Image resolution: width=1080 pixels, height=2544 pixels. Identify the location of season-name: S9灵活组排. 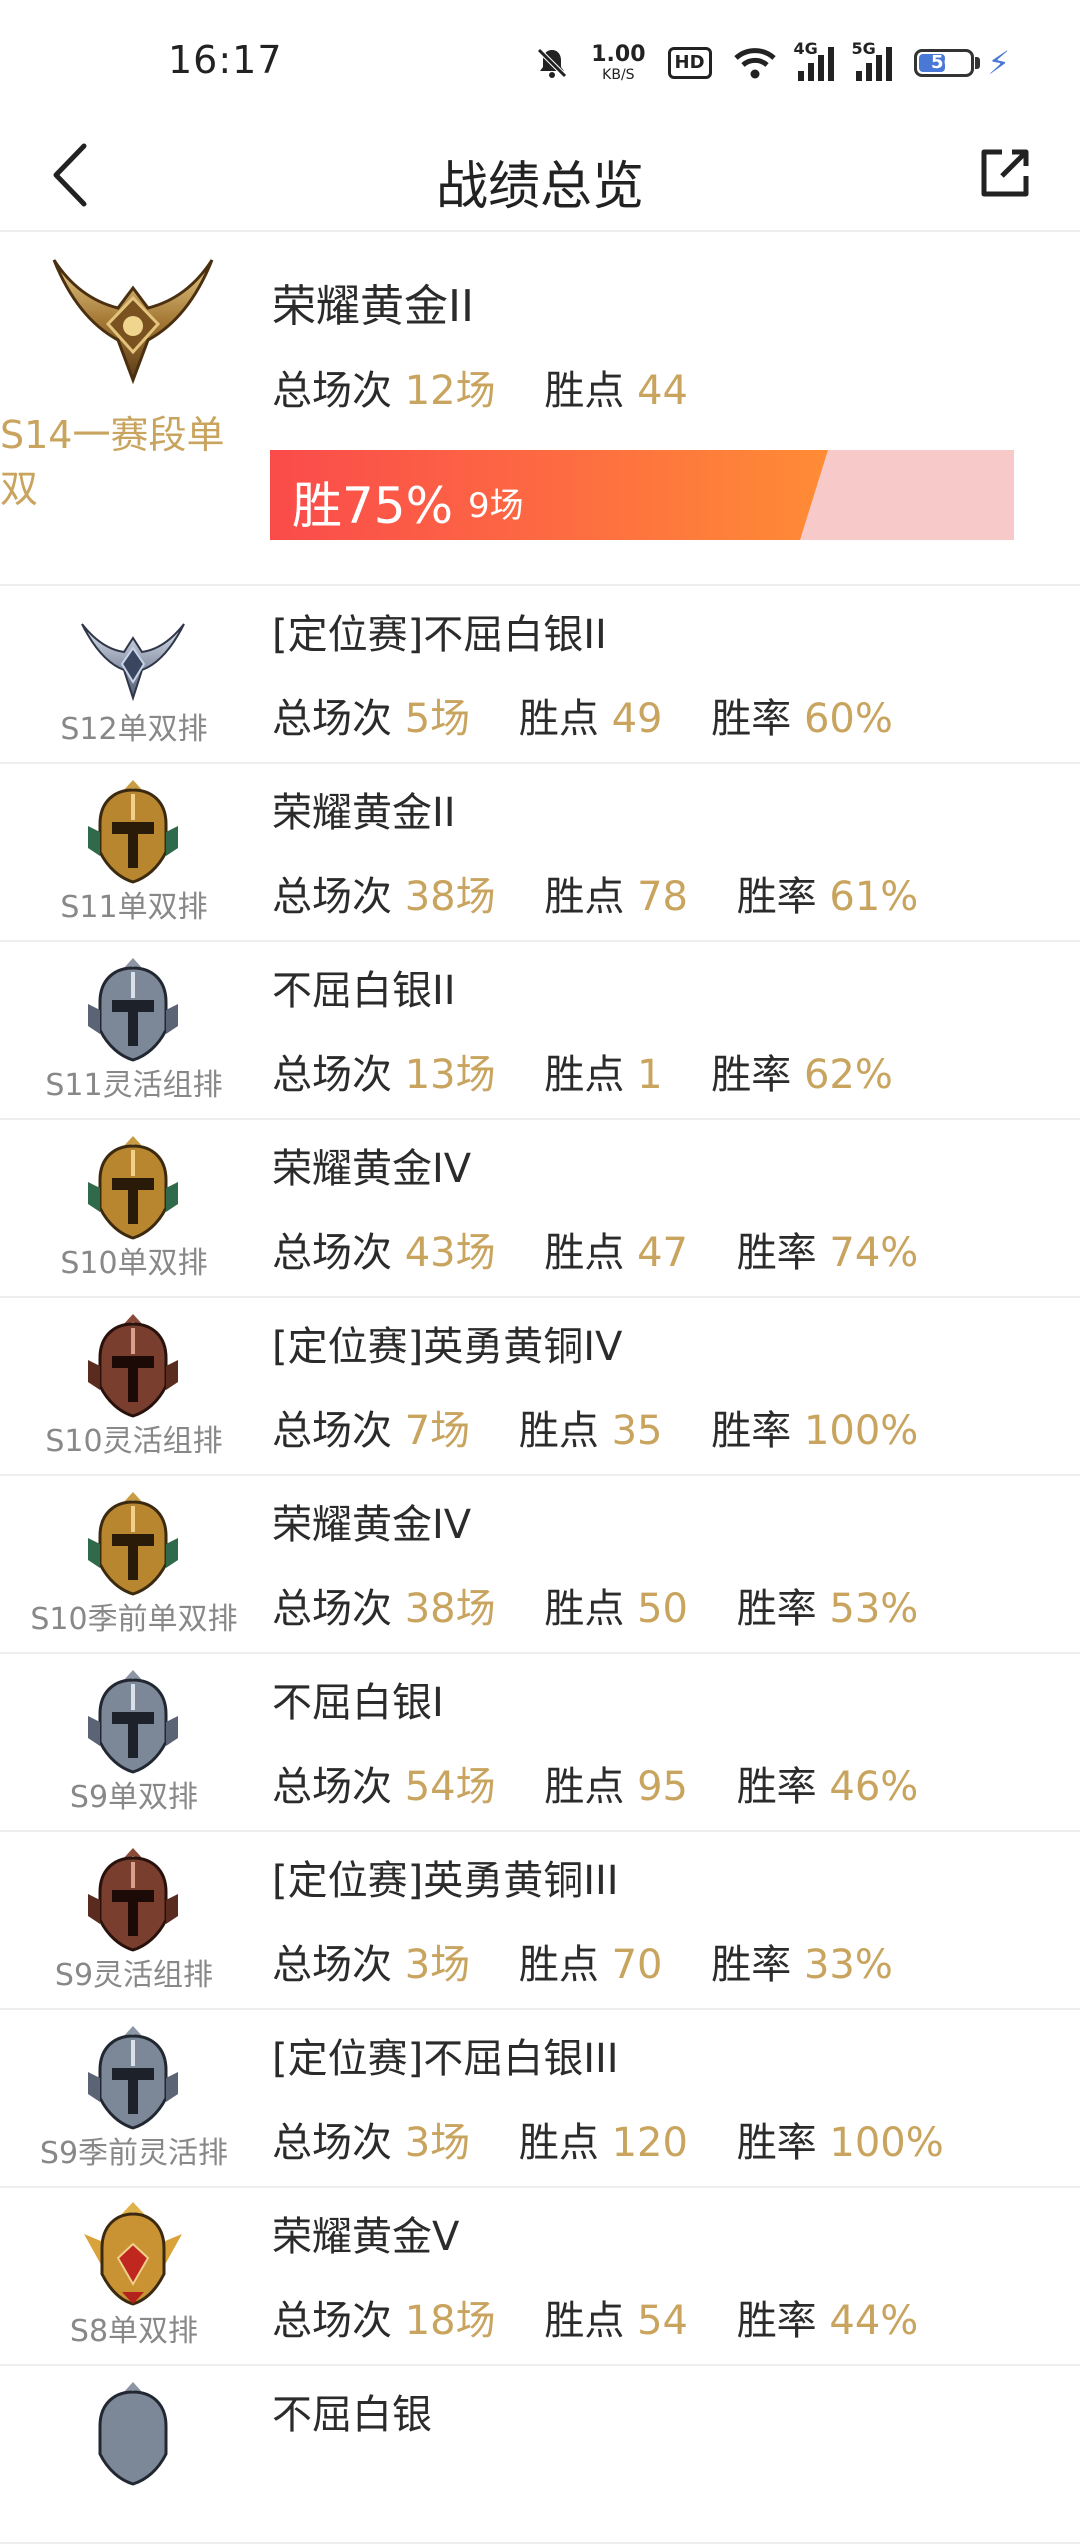
(134, 1975).